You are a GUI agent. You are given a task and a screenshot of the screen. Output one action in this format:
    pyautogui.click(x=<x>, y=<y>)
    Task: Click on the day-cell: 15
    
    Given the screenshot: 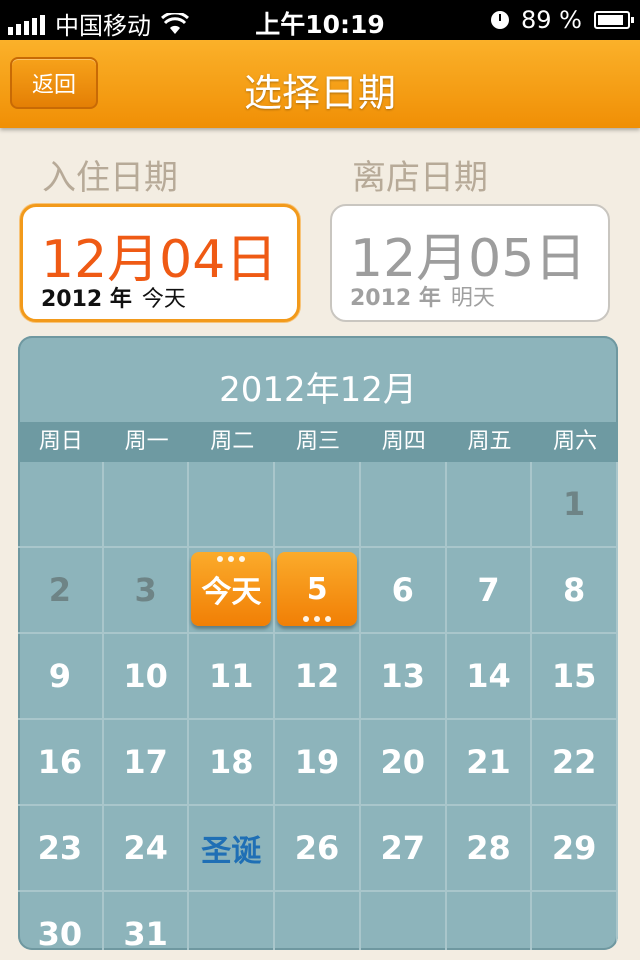 What is the action you would take?
    pyautogui.click(x=575, y=677)
    